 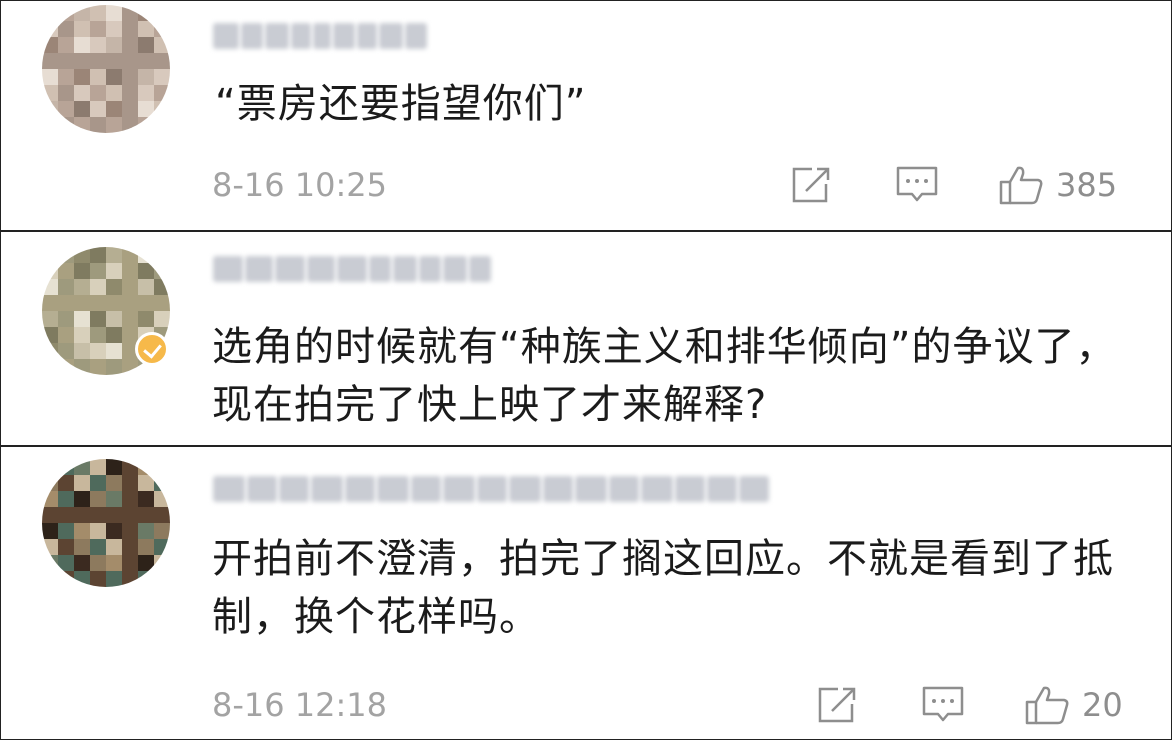 I want to click on timestamp: 8-16 12:18, so click(x=300, y=705).